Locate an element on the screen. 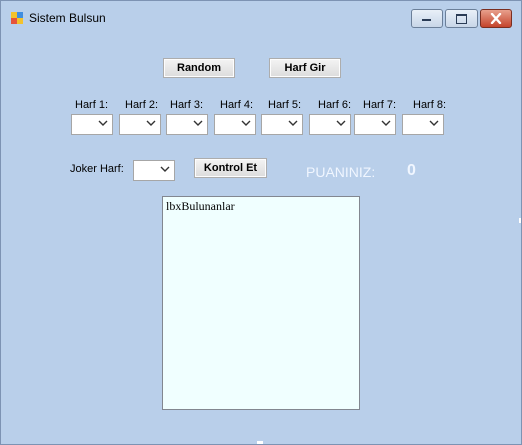 The image size is (522, 445). harf-1-combobox is located at coordinates (92, 124).